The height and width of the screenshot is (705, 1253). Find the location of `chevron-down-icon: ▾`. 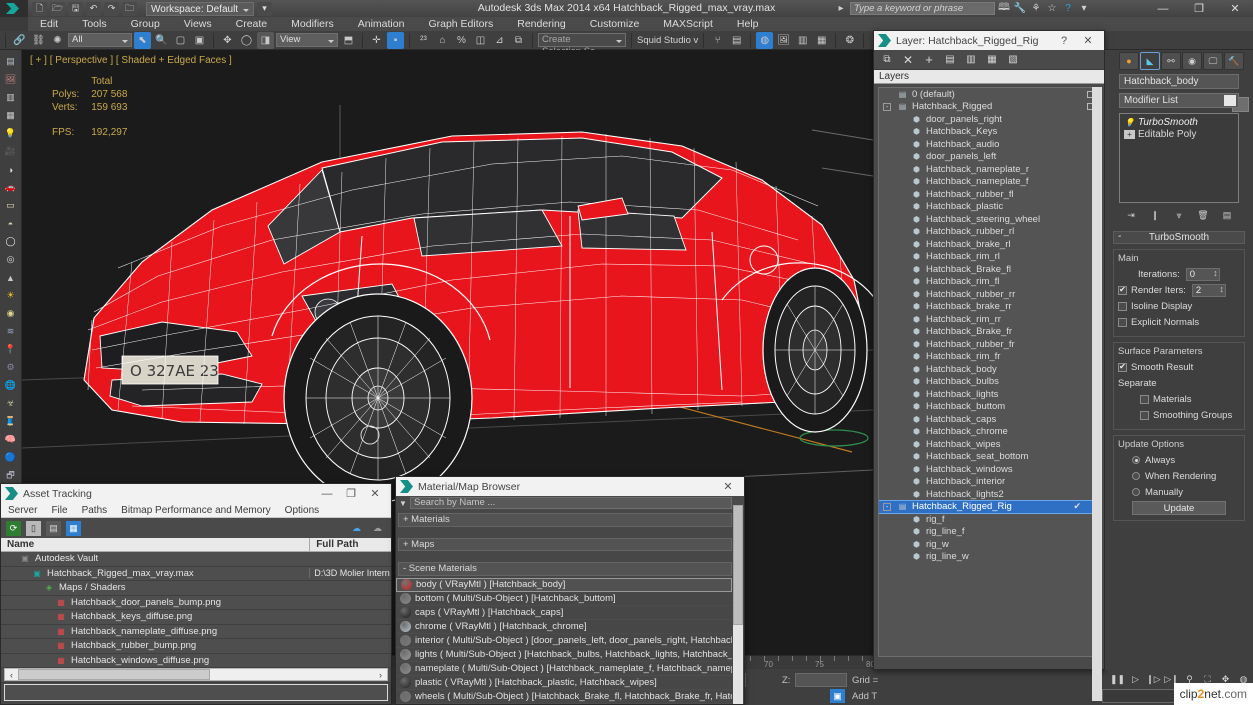

chevron-down-icon: ▾ is located at coordinates (1084, 8).